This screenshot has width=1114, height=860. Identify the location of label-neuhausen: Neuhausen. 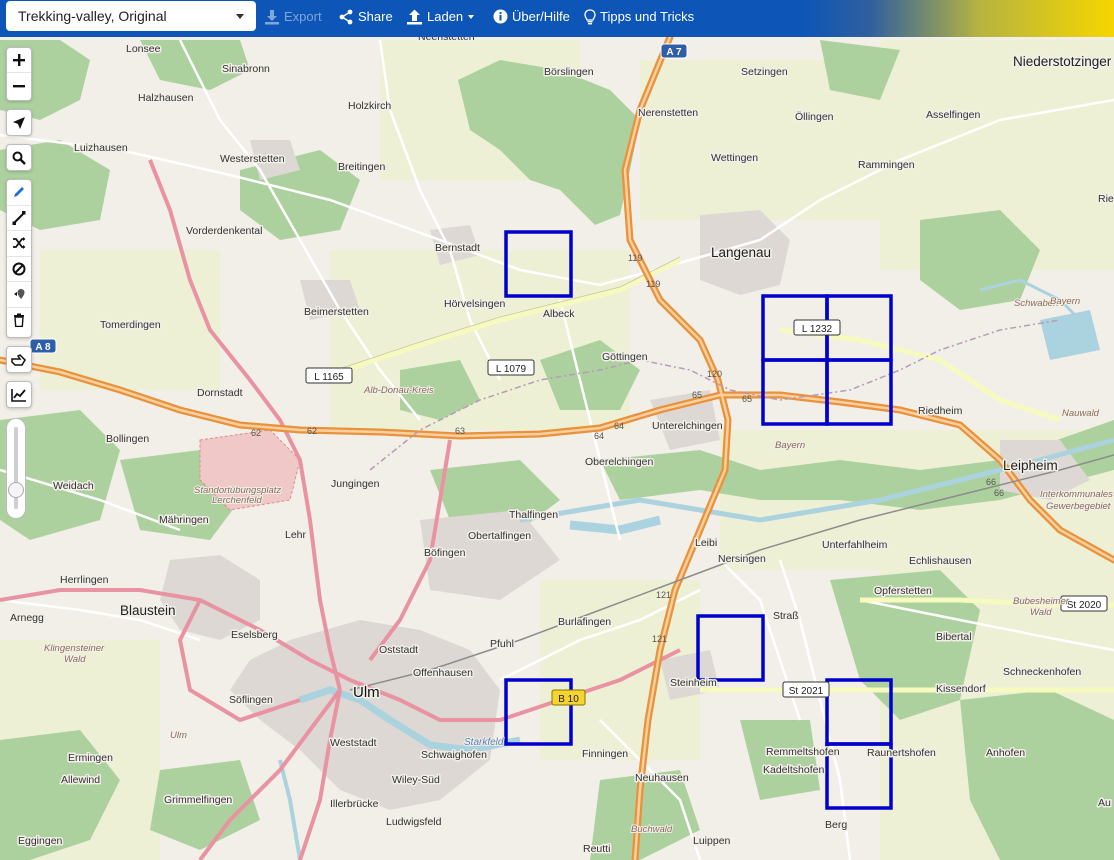
(662, 778).